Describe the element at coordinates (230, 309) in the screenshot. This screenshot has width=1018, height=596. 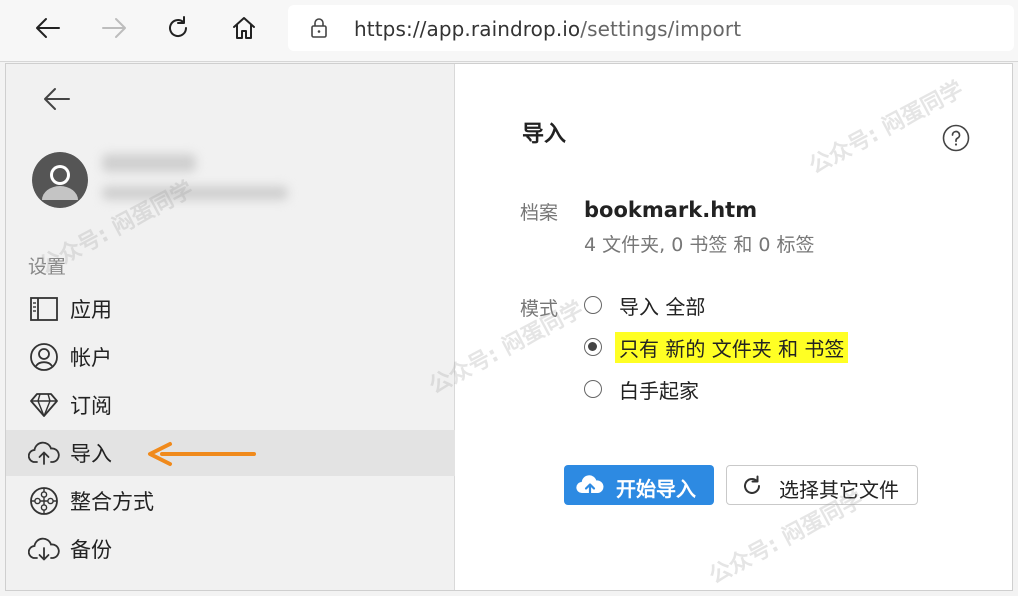
I see `sidebar-item-app: 应用` at that location.